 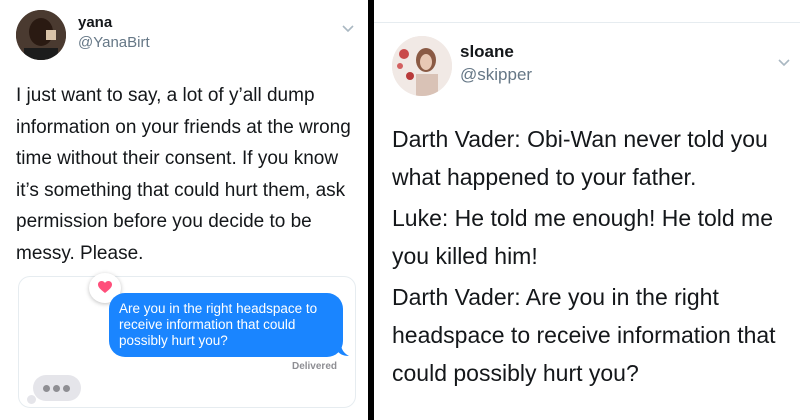 What do you see at coordinates (343, 352) in the screenshot?
I see `bubble-tail` at bounding box center [343, 352].